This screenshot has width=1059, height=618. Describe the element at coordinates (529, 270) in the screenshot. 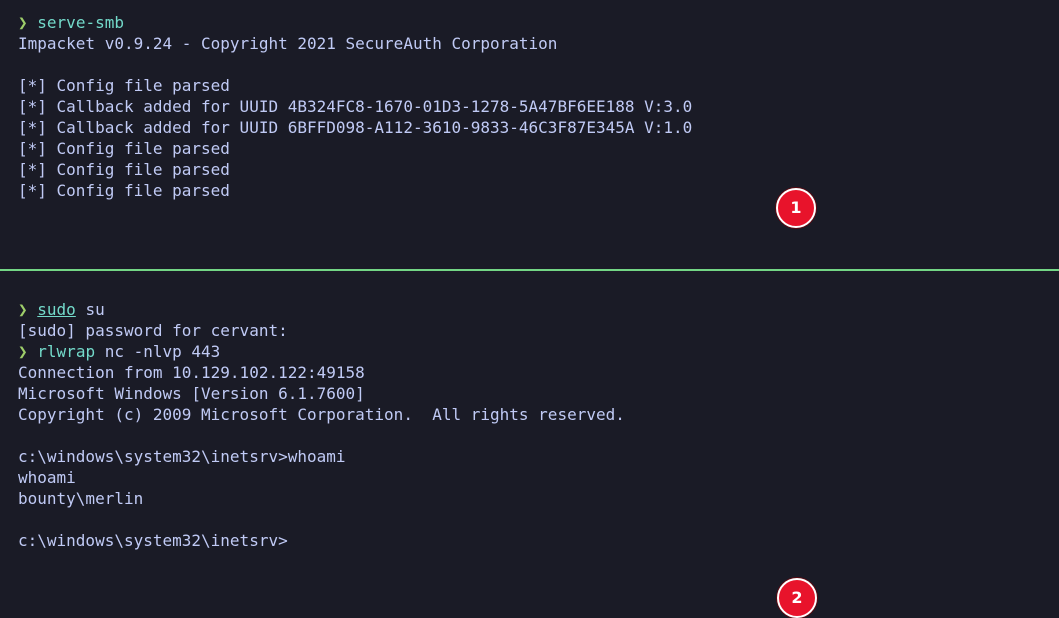

I see `pane-divider` at that location.